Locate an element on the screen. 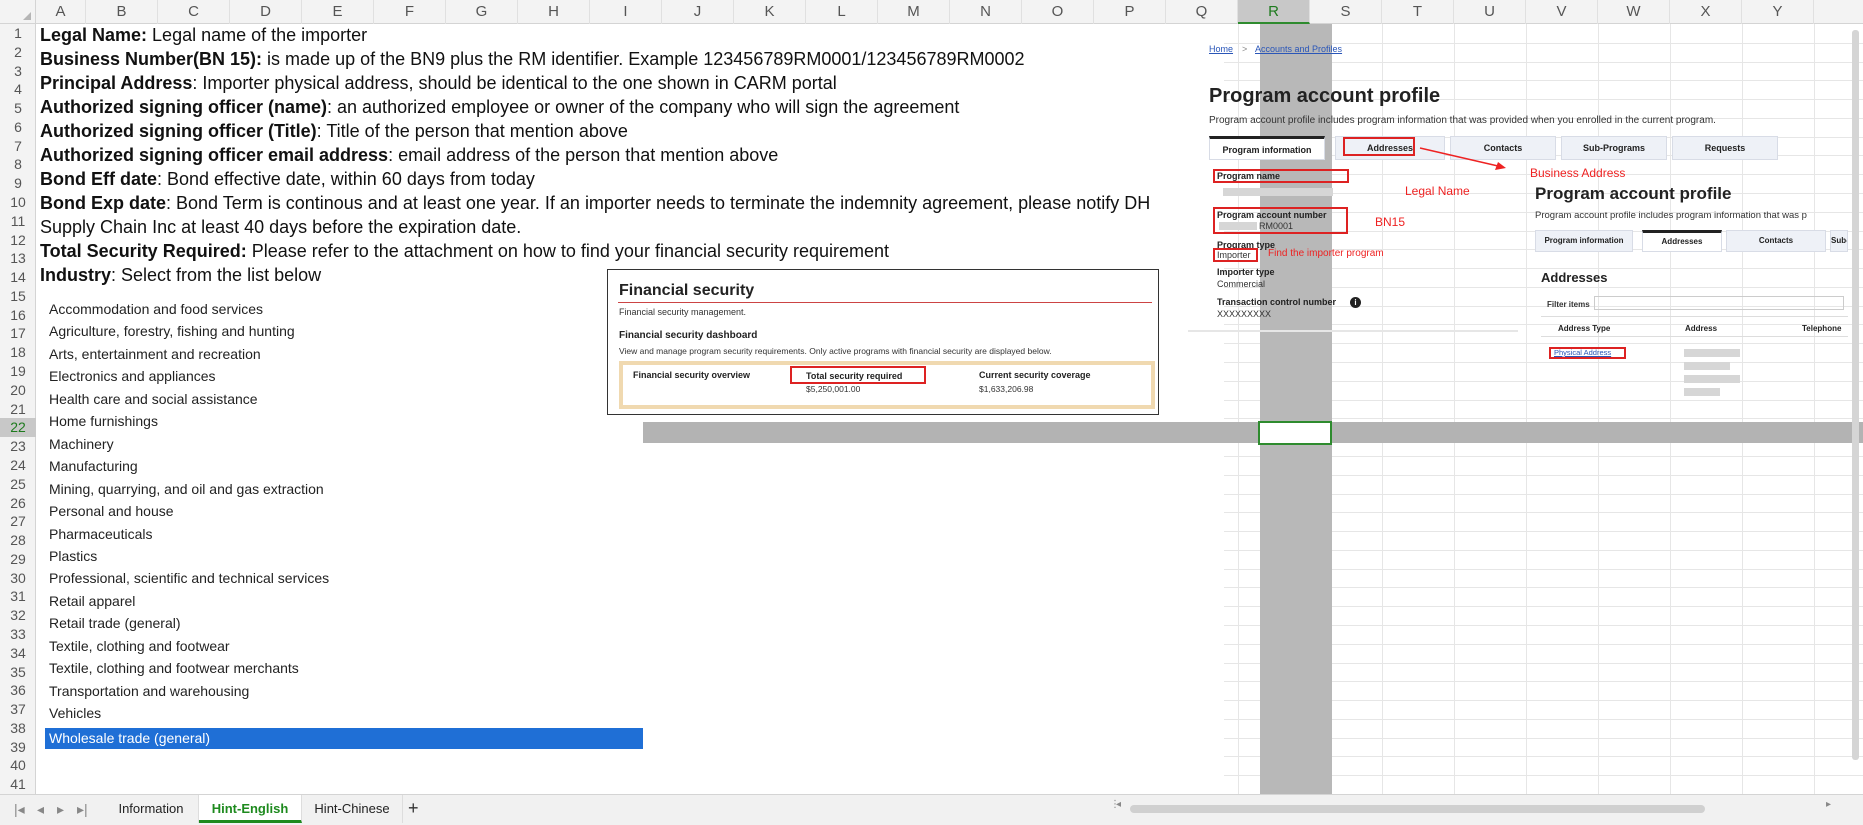  row-header-4: 4 is located at coordinates (18, 89).